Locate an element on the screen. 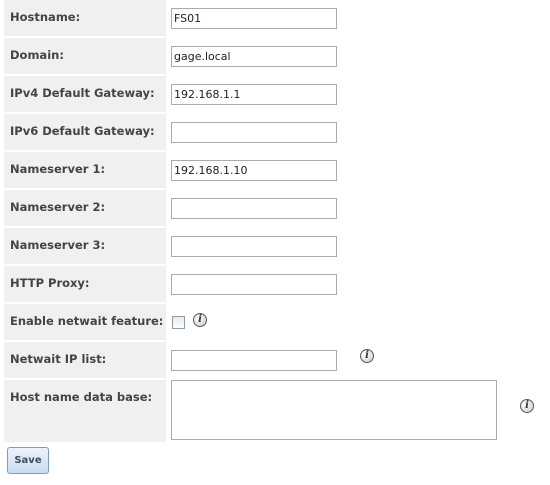 The height and width of the screenshot is (485, 550). domain-row: Domain: is located at coordinates (275, 57).